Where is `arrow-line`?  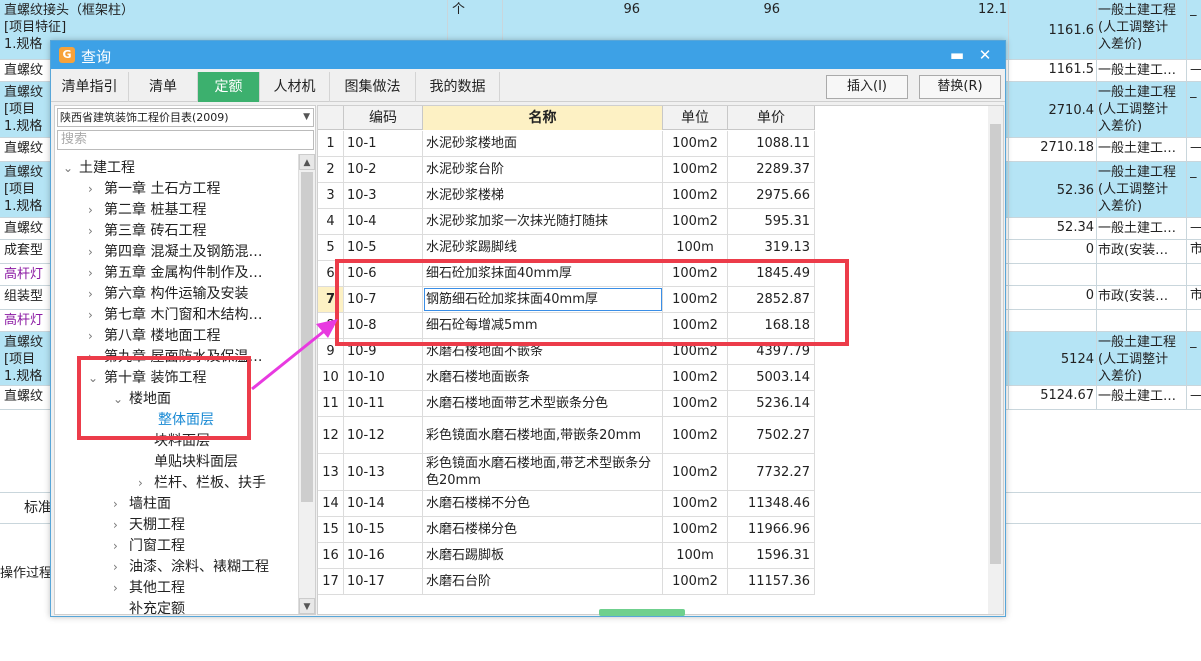 arrow-line is located at coordinates (290, 358).